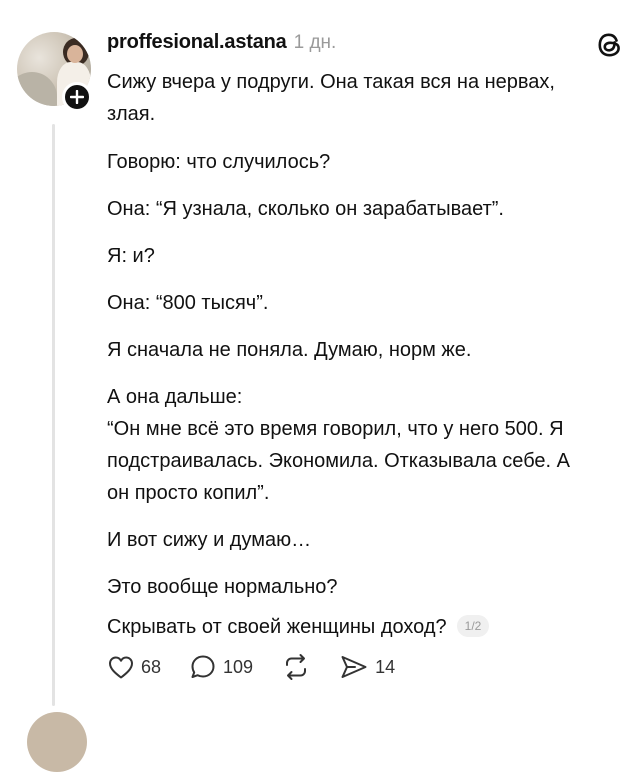 The width and height of the screenshot is (640, 772). What do you see at coordinates (134, 667) in the screenshot?
I see `like-button: 68` at bounding box center [134, 667].